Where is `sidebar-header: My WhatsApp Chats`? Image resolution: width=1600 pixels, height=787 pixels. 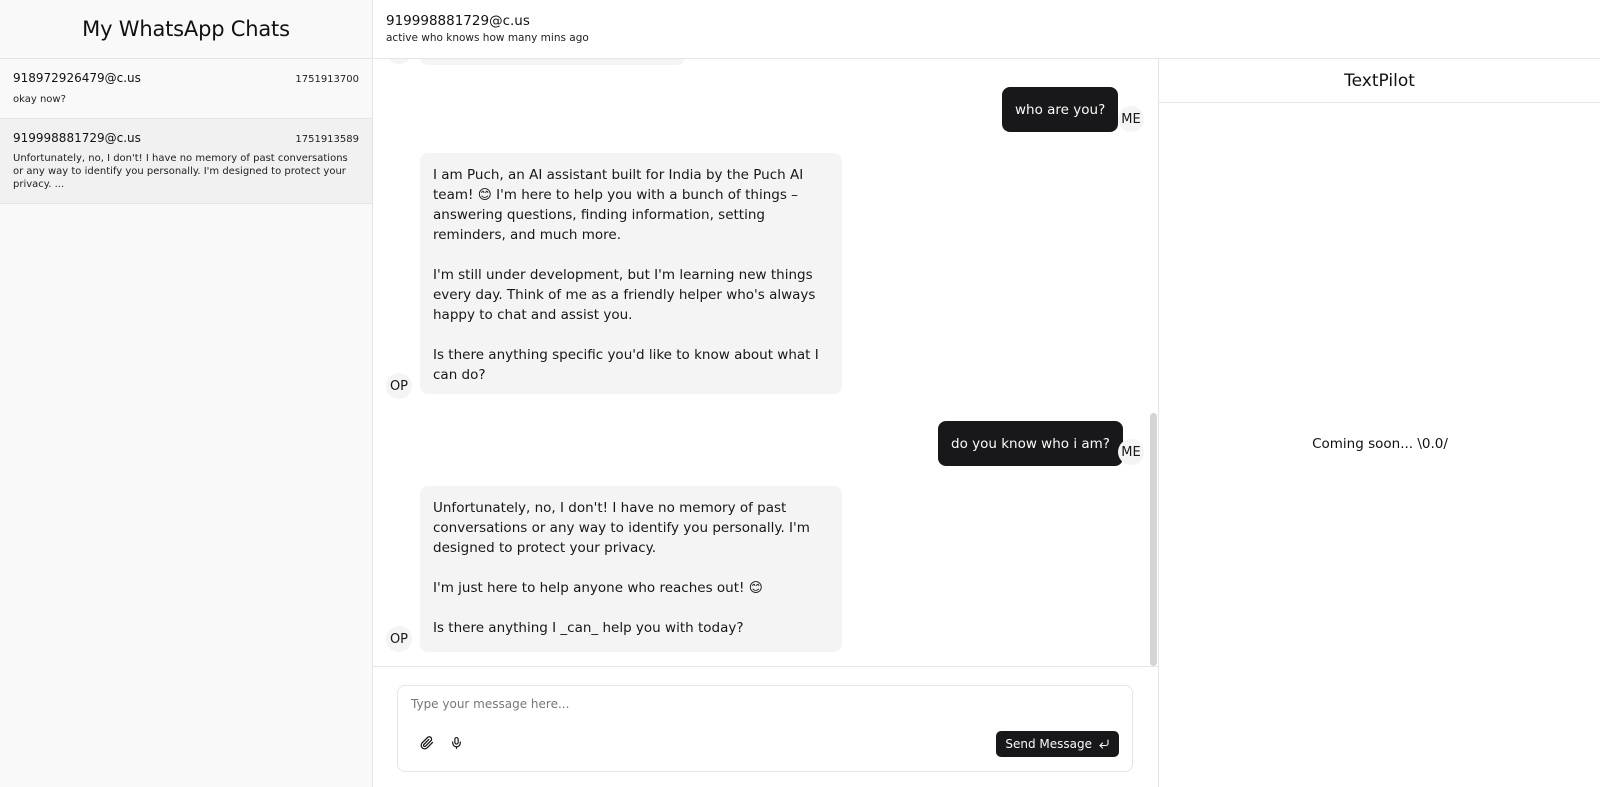
sidebar-header: My WhatsApp Chats is located at coordinates (186, 29).